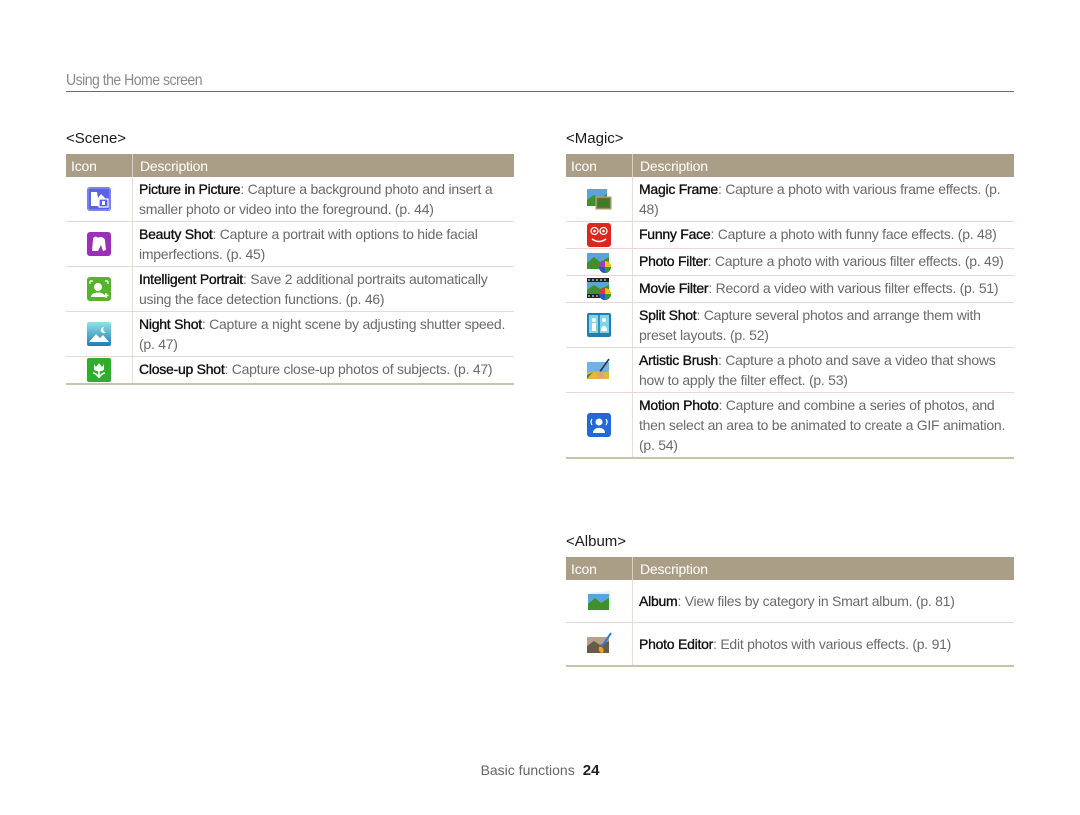 Image resolution: width=1080 pixels, height=815 pixels. I want to click on beauty-shot-icon, so click(99, 244).